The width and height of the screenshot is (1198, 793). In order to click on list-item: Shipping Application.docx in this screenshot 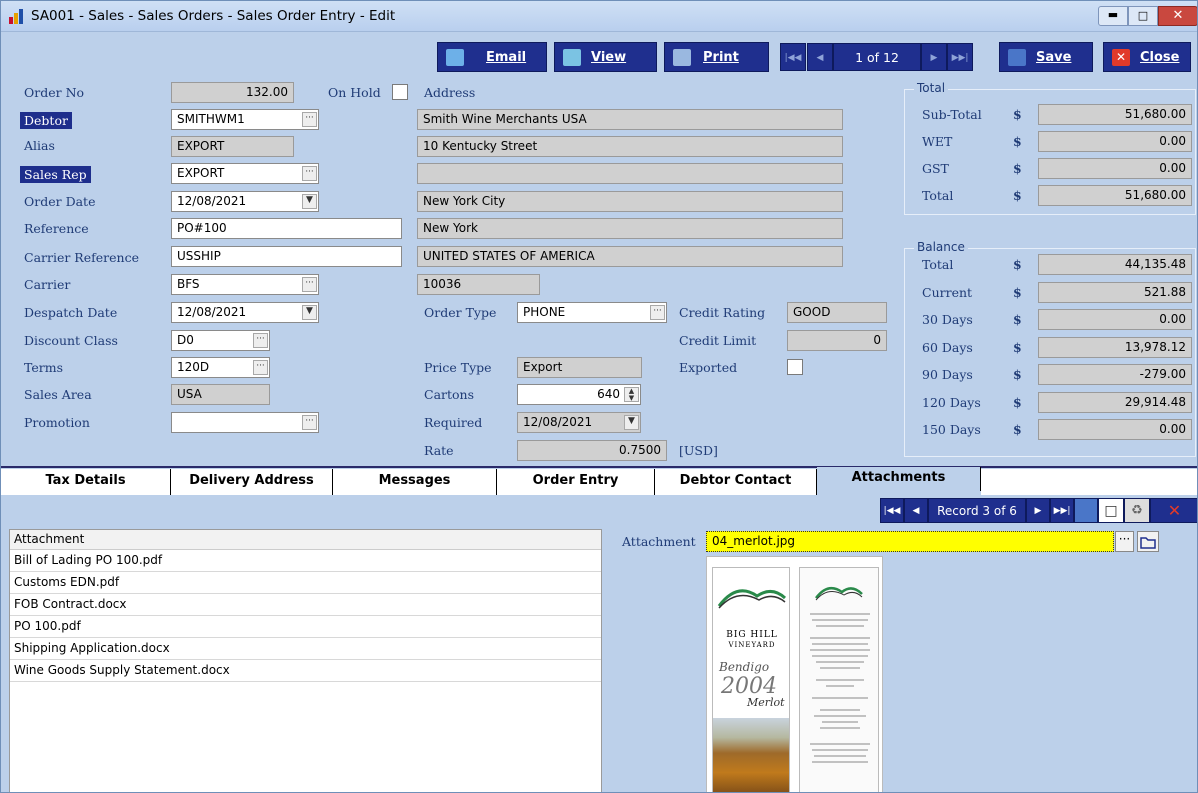, I will do `click(305, 649)`.